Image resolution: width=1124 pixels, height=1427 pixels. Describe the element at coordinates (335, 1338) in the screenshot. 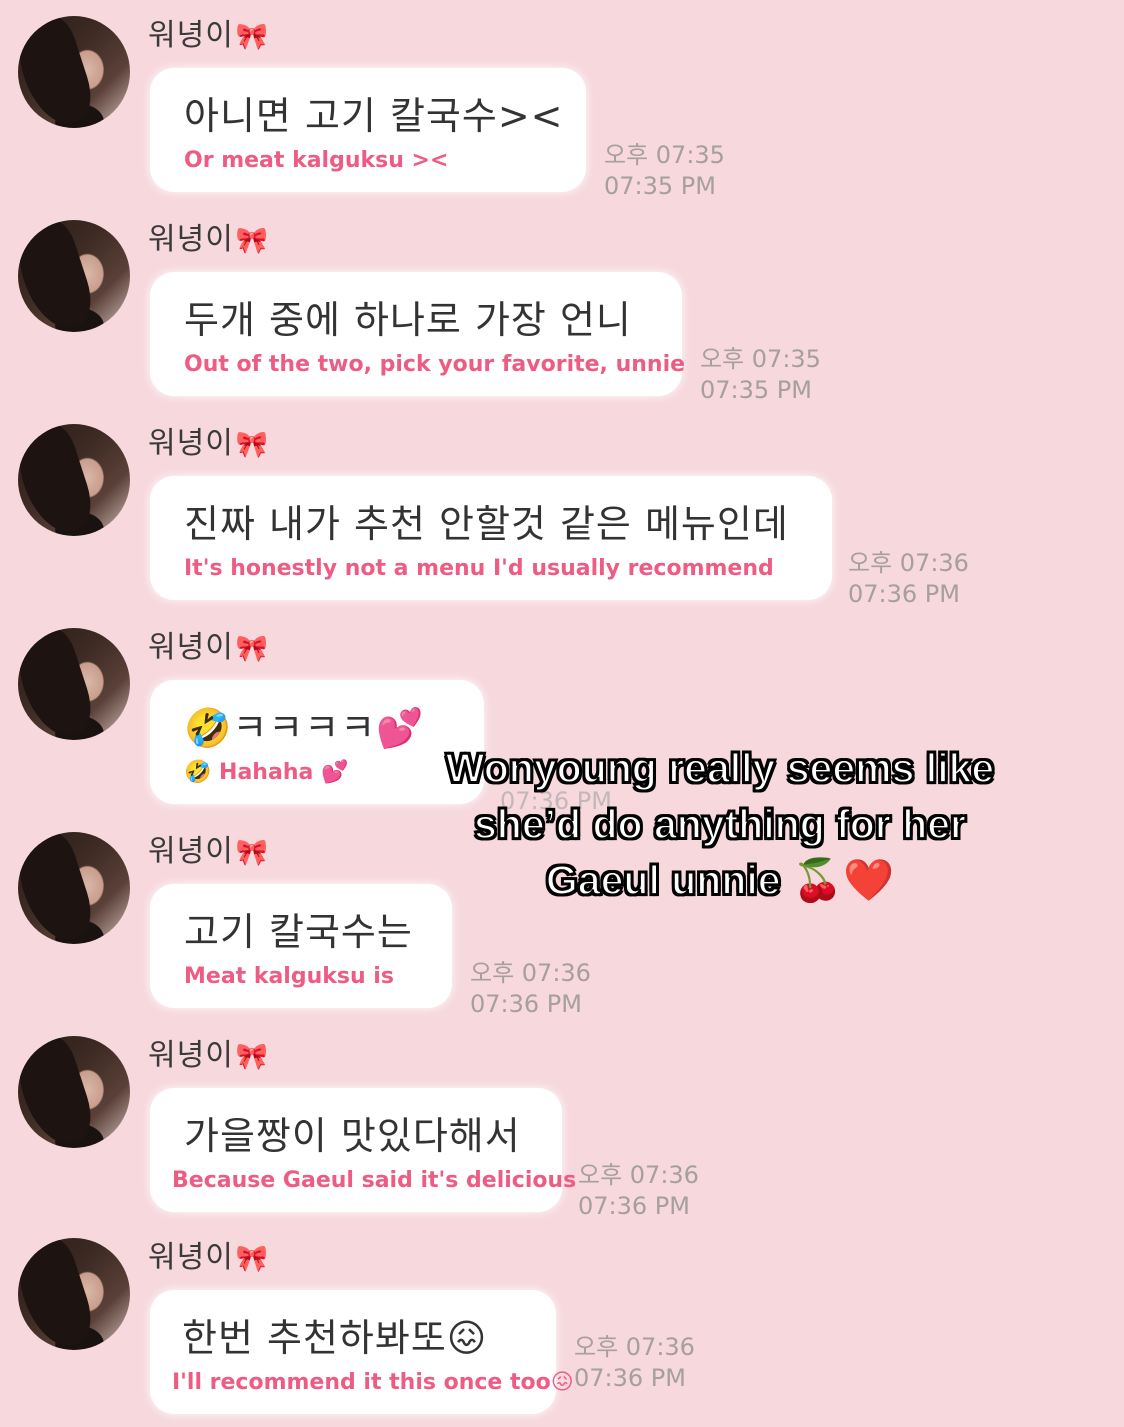

I see `message-text-korean: 한번 추천하봐또😖` at that location.